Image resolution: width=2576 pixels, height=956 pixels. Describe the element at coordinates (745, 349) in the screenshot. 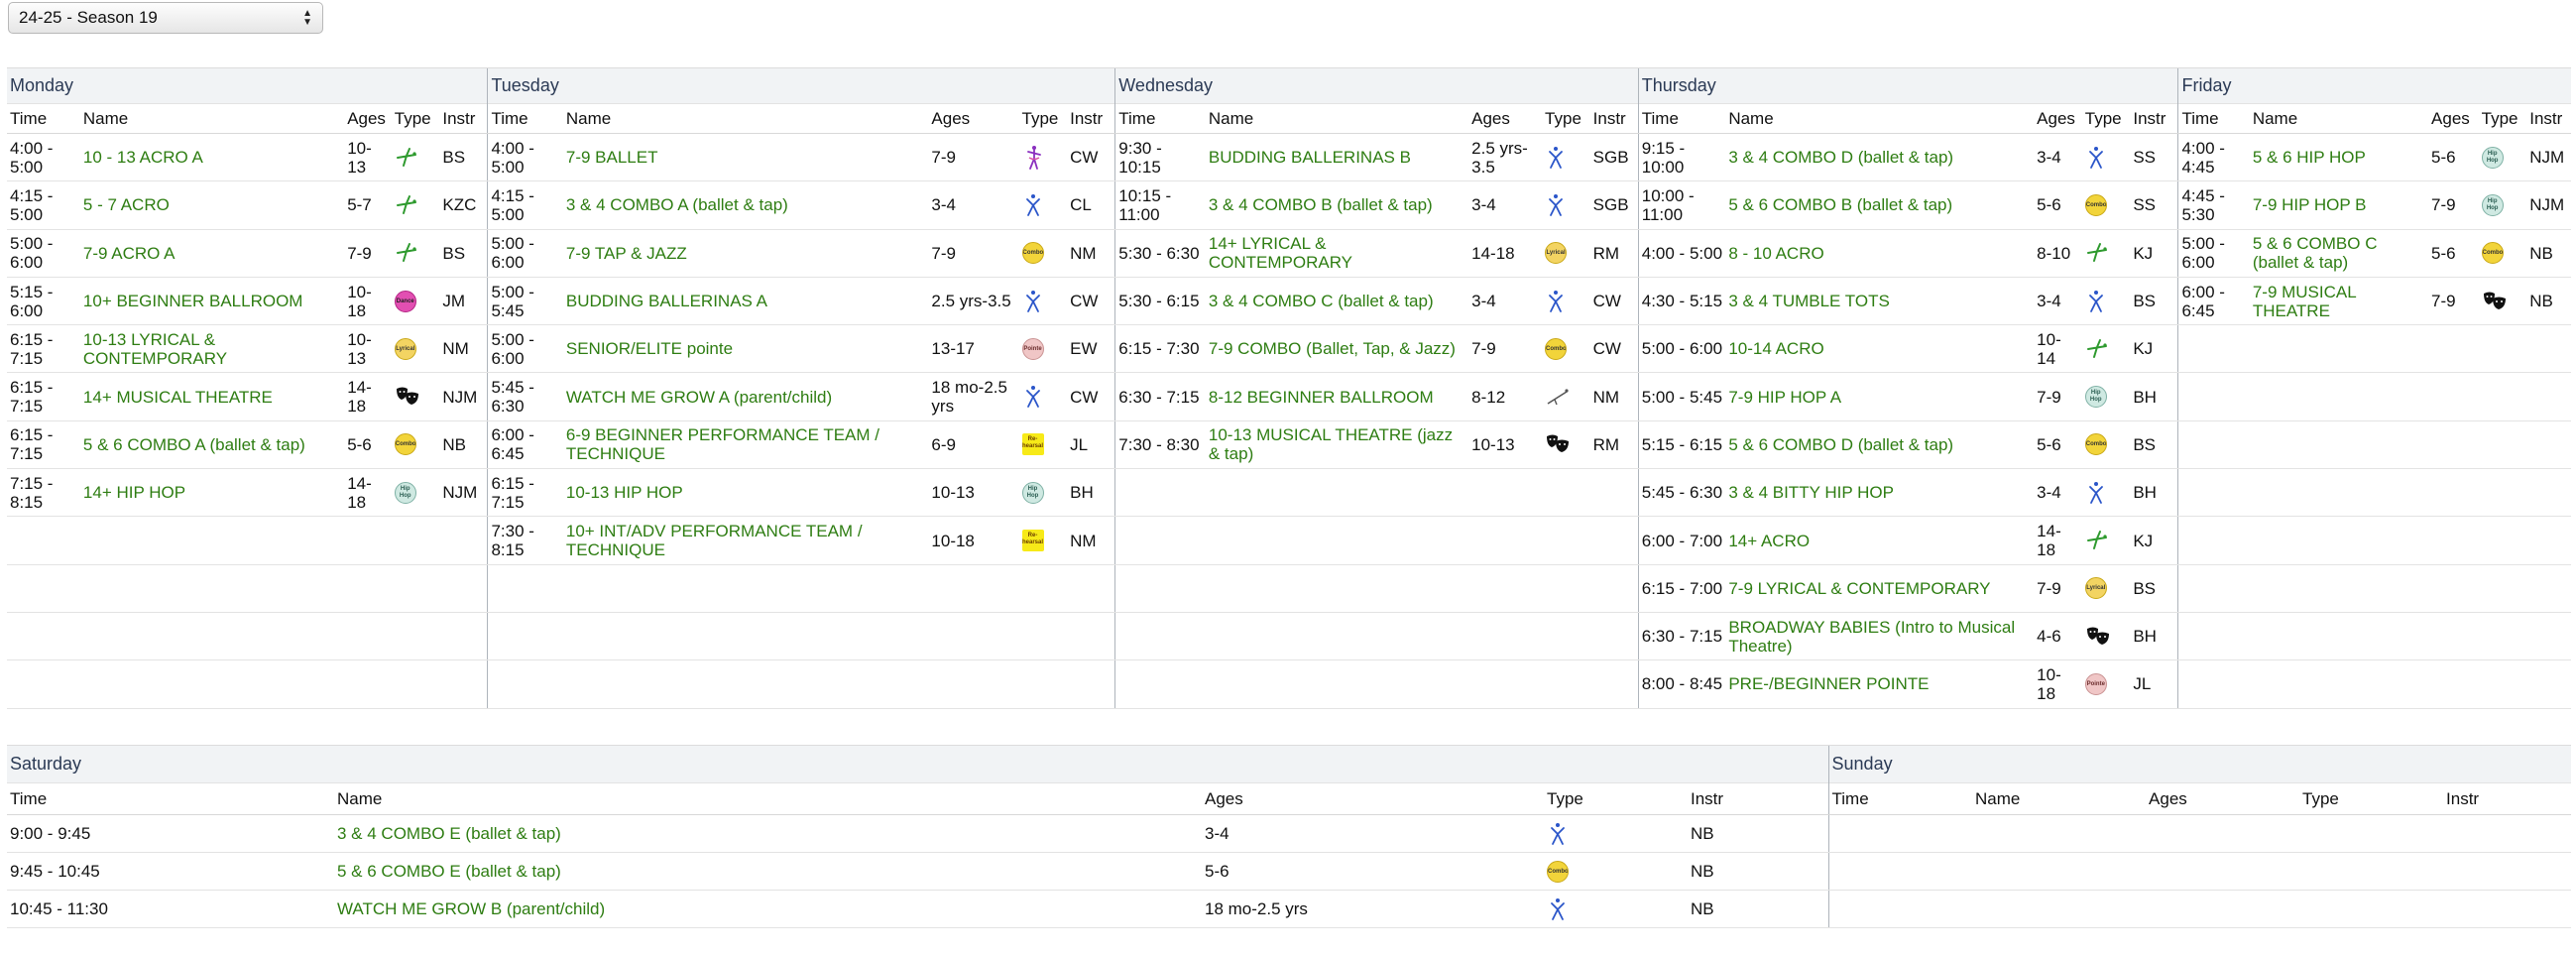

I see `class-name-link: SENIOR/ELITE pointe` at that location.